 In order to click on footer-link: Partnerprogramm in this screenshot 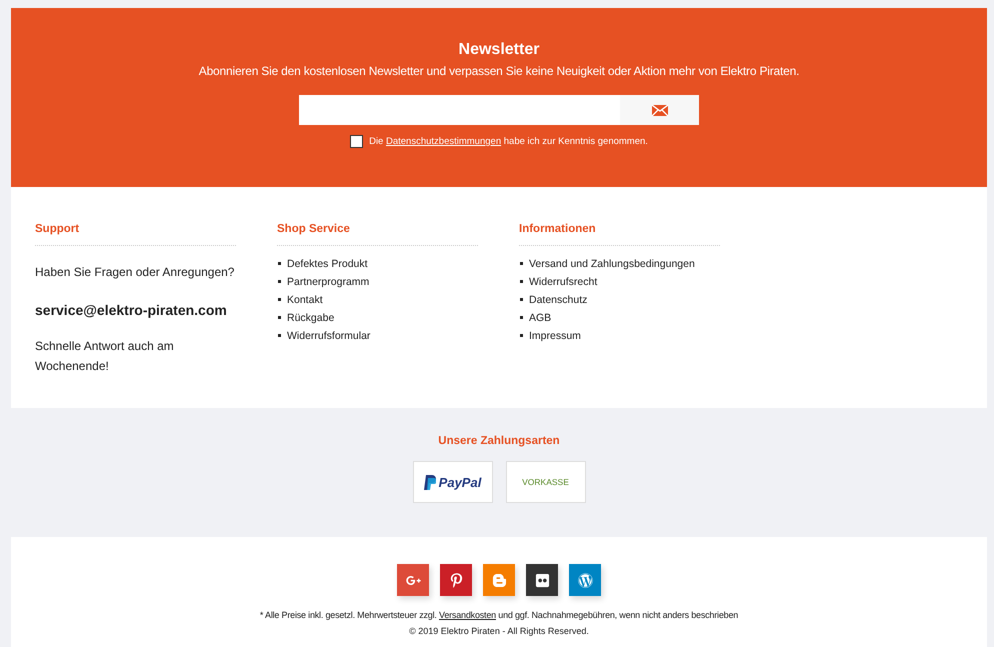, I will do `click(377, 282)`.